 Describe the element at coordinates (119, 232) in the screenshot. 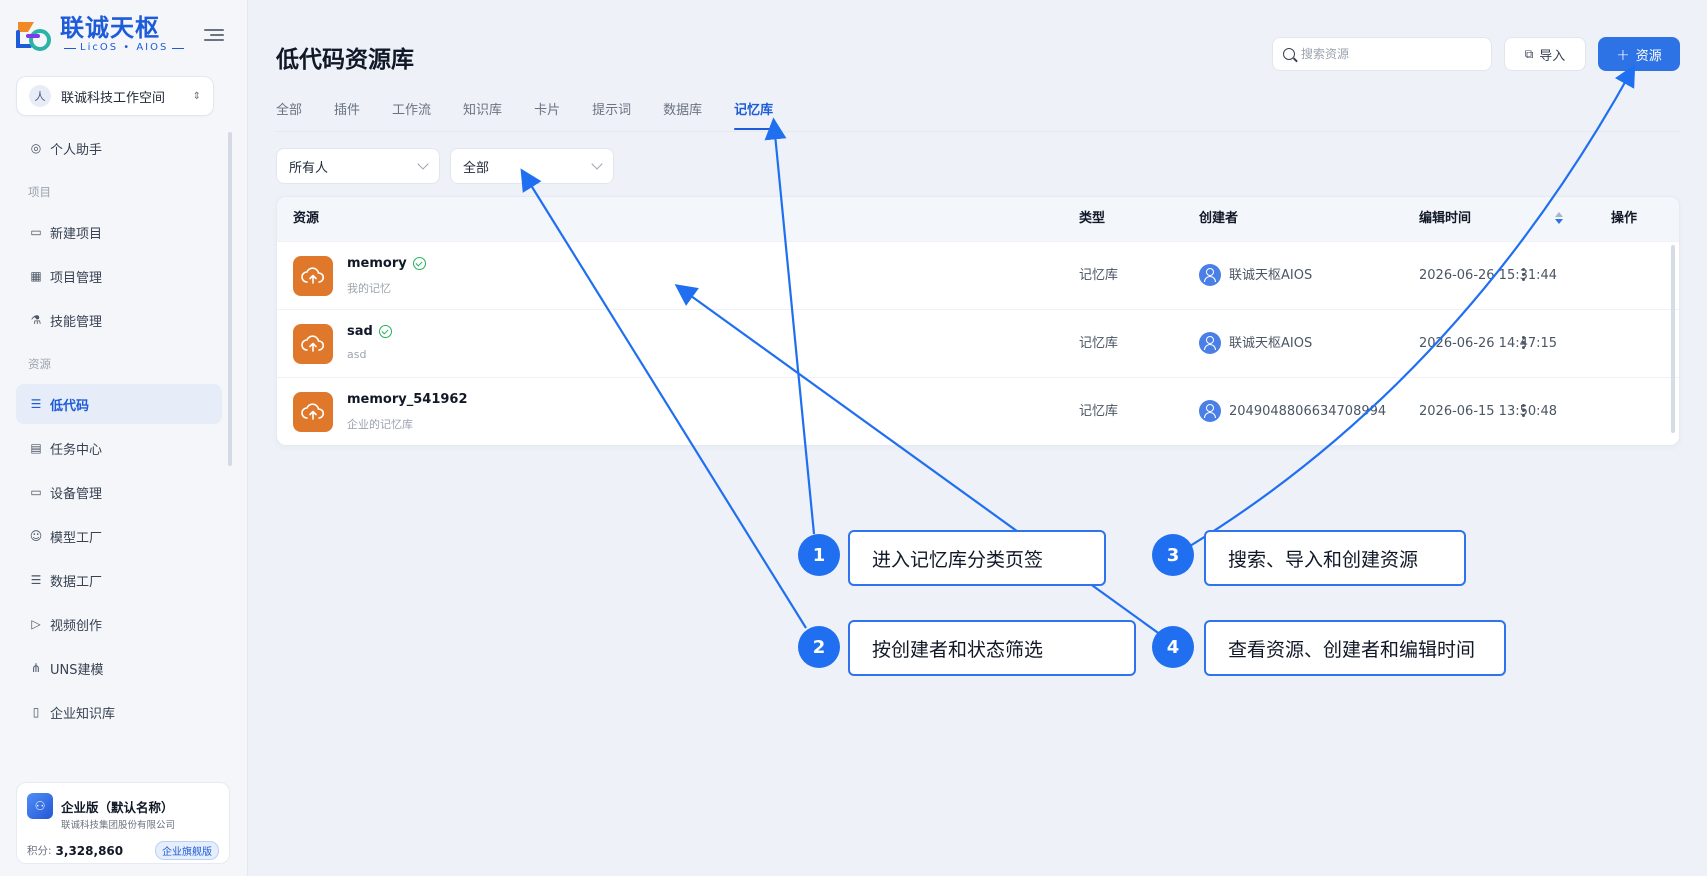

I see `sidebar-item: ▭ 新建项目` at that location.